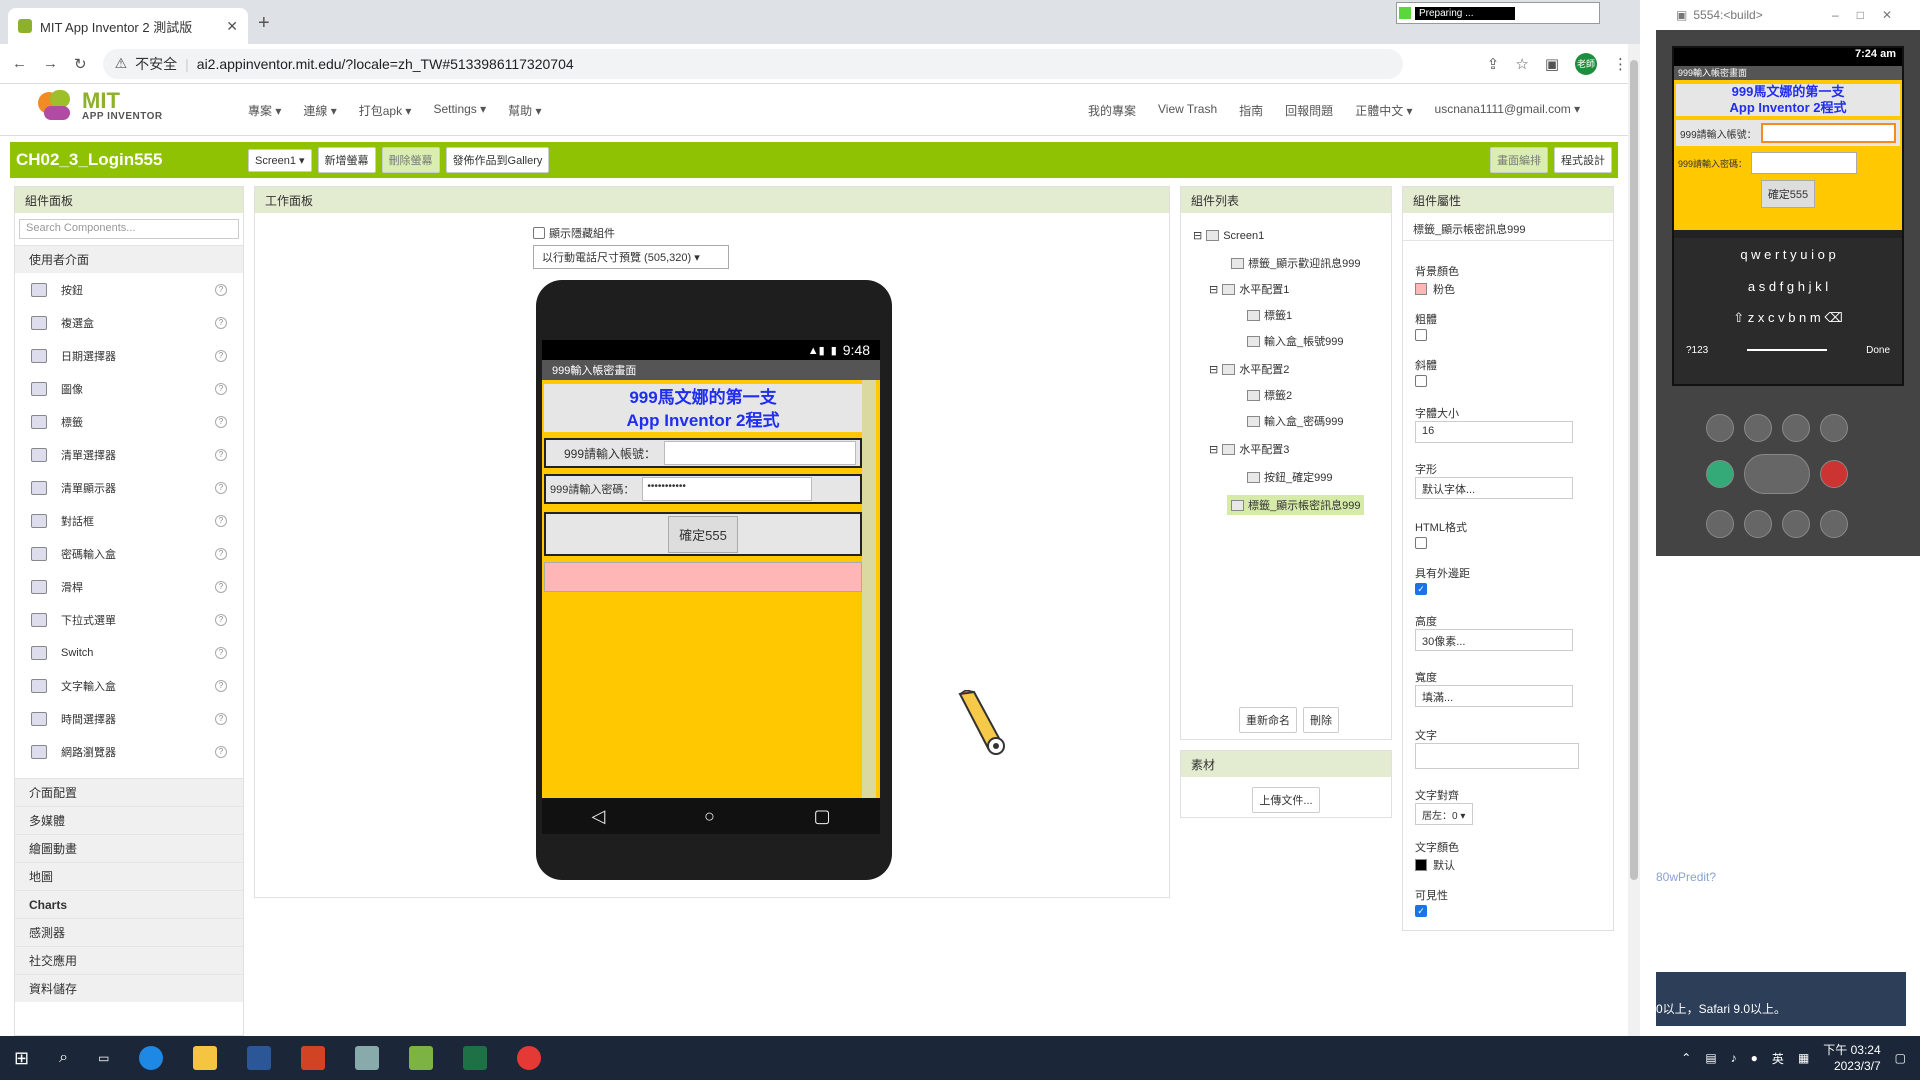 Image resolution: width=1920 pixels, height=1080 pixels. Describe the element at coordinates (264, 23) in the screenshot. I see `new-tab-button: +` at that location.